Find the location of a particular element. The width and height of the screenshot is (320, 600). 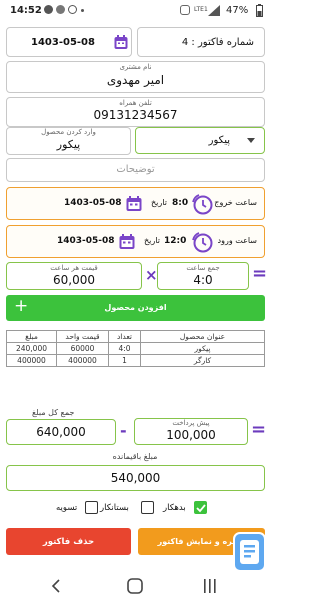

debtor-checkbox is located at coordinates (200, 507).